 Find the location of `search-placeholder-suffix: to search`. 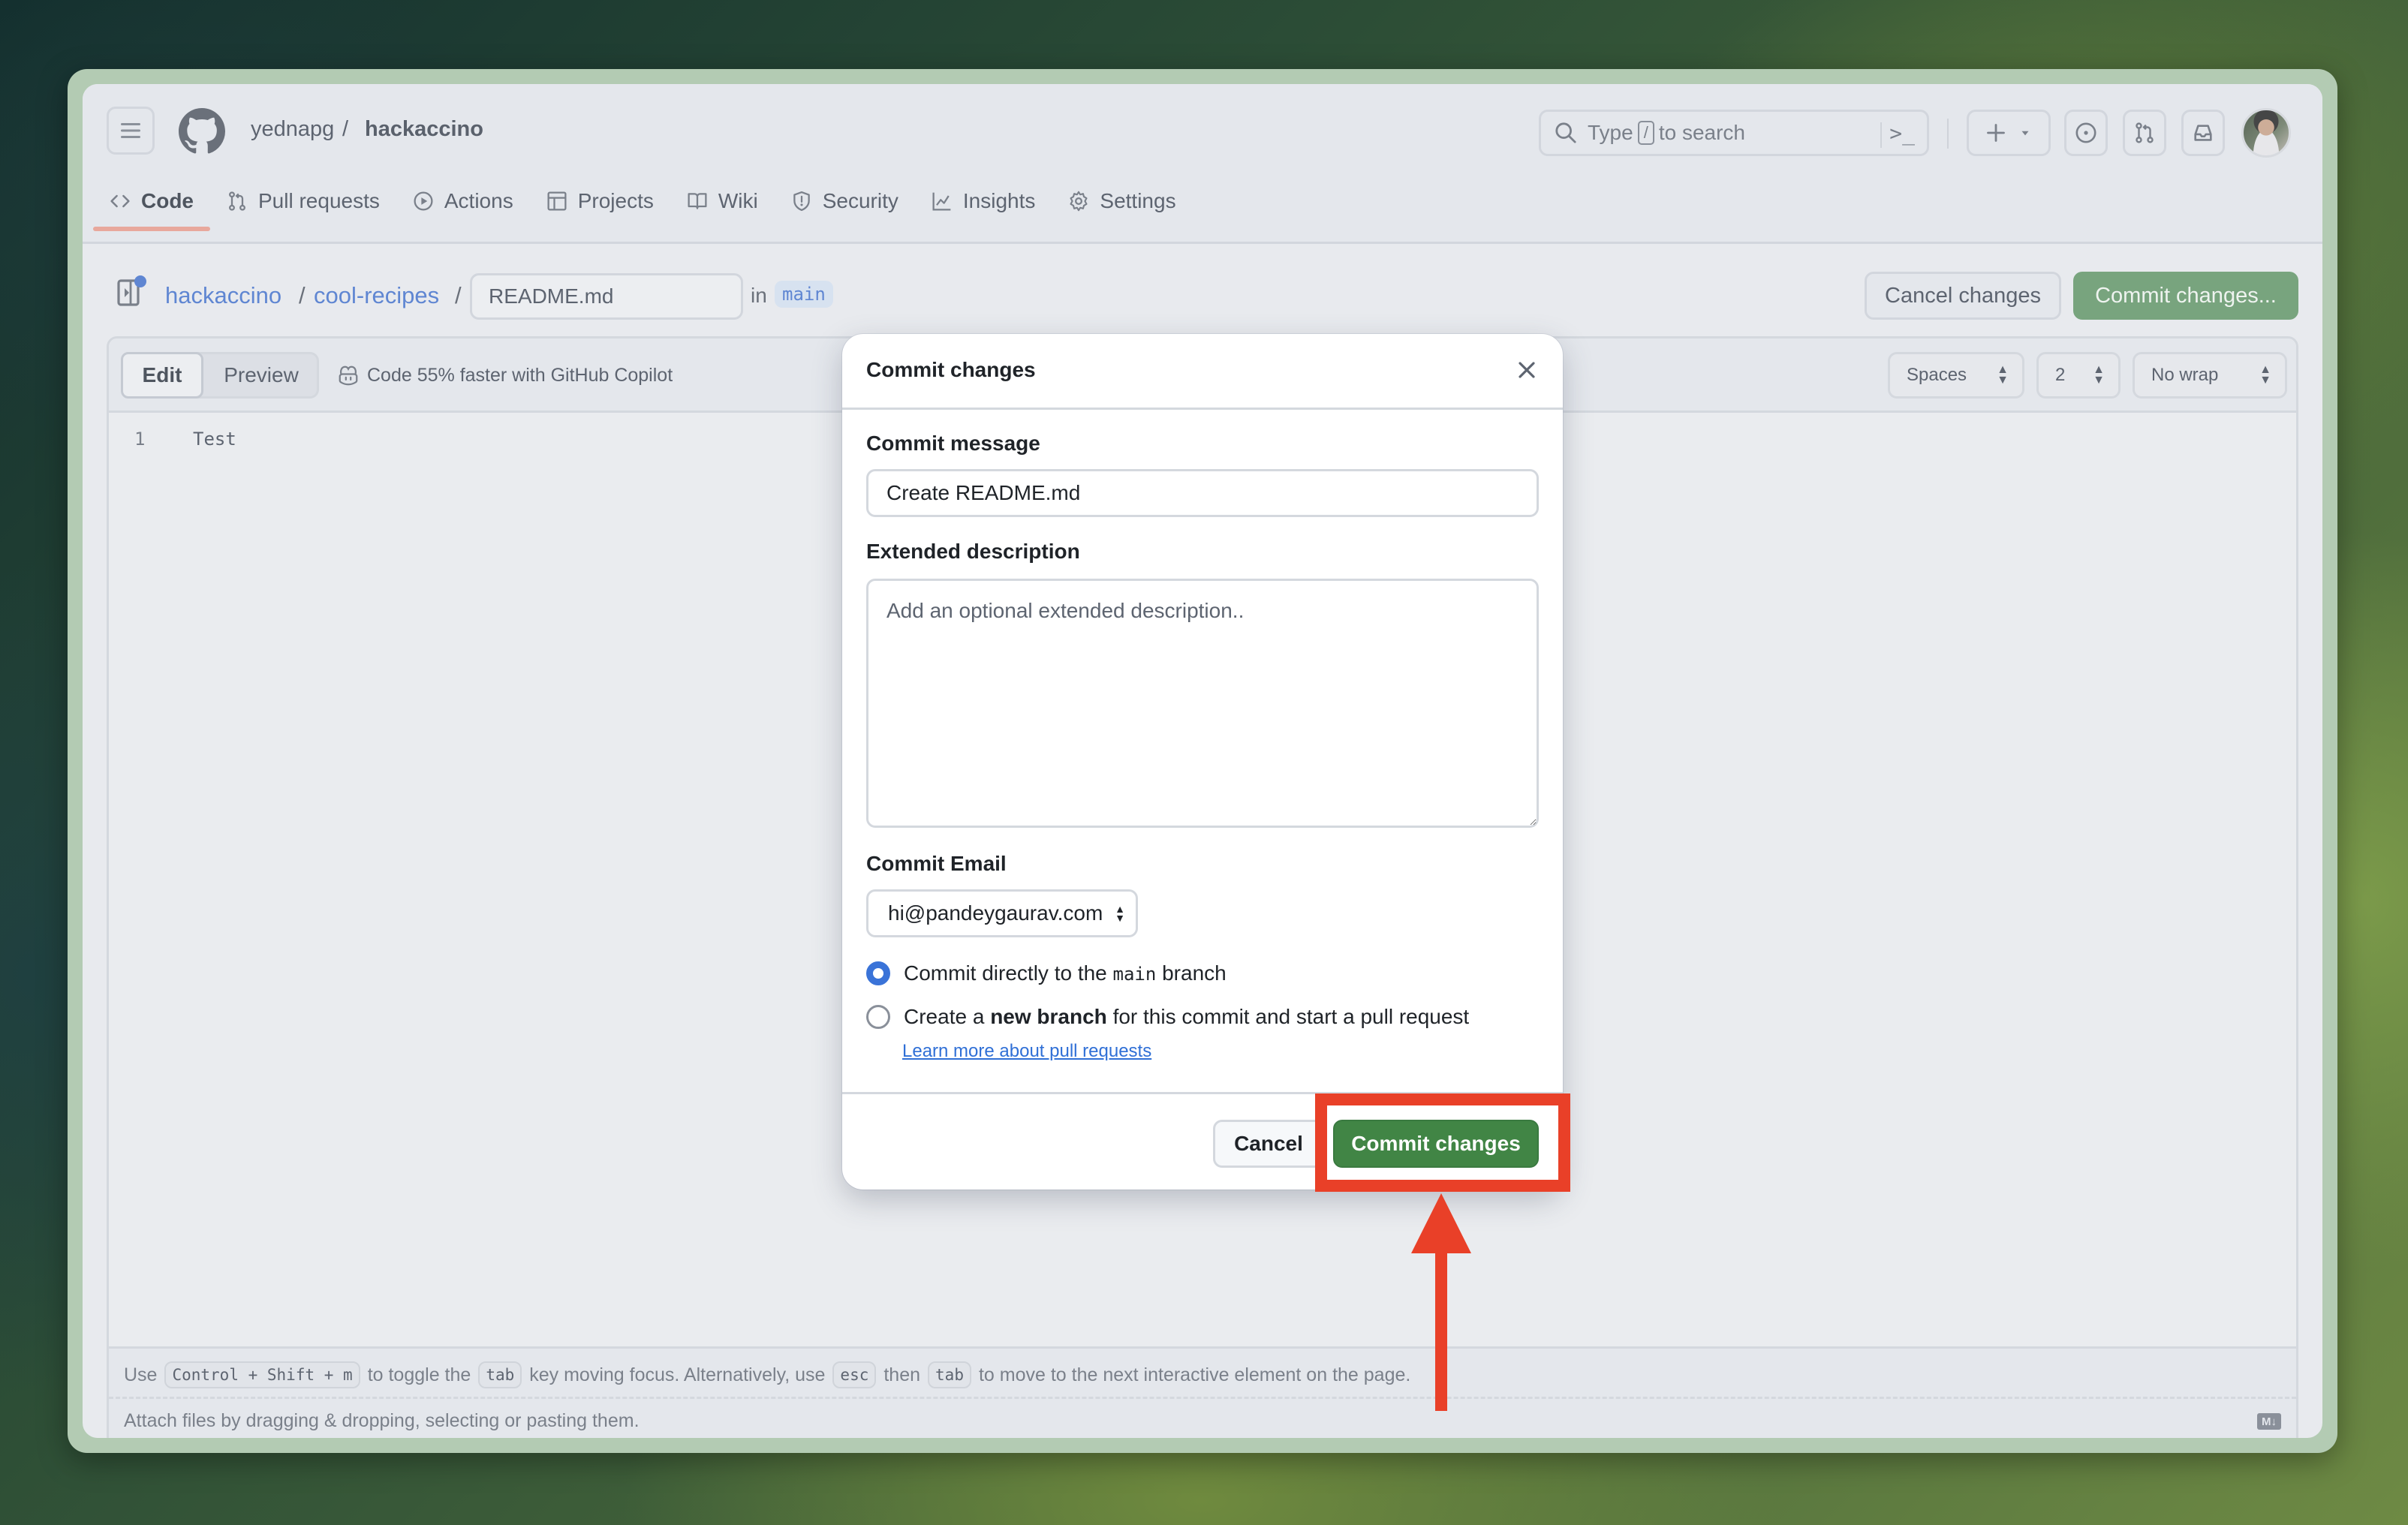

search-placeholder-suffix: to search is located at coordinates (1701, 132).